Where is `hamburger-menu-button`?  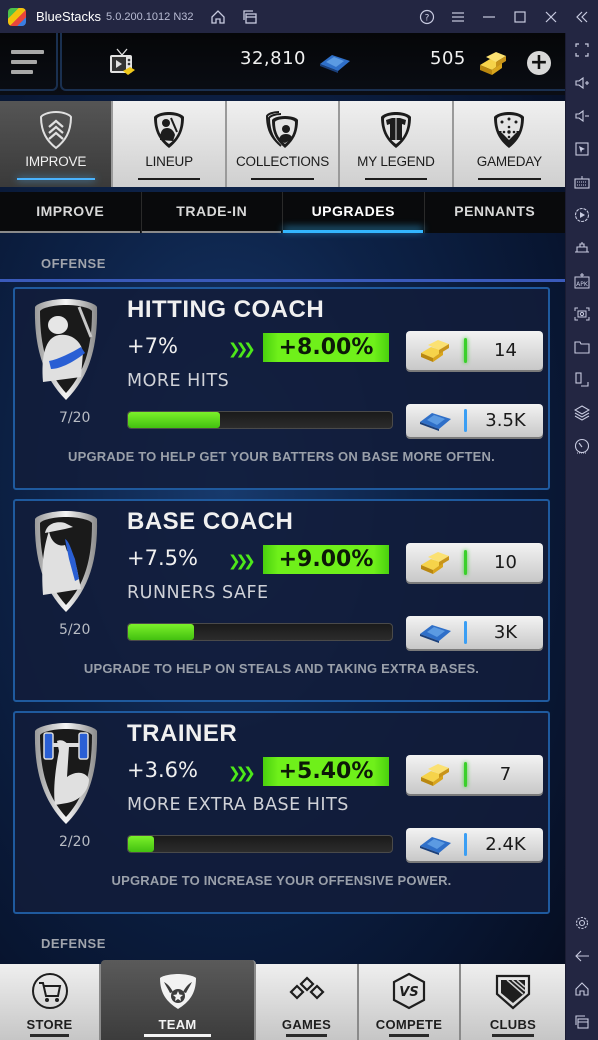
hamburger-menu-button is located at coordinates (29, 62).